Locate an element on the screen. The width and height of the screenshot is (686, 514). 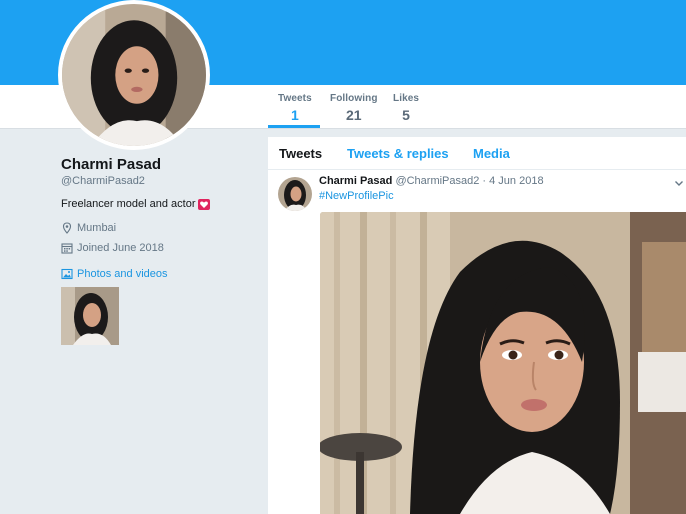
tweet-header: Charmi Pasad @CharmiPasad2 · 4 Jun 2018 is located at coordinates (431, 181).